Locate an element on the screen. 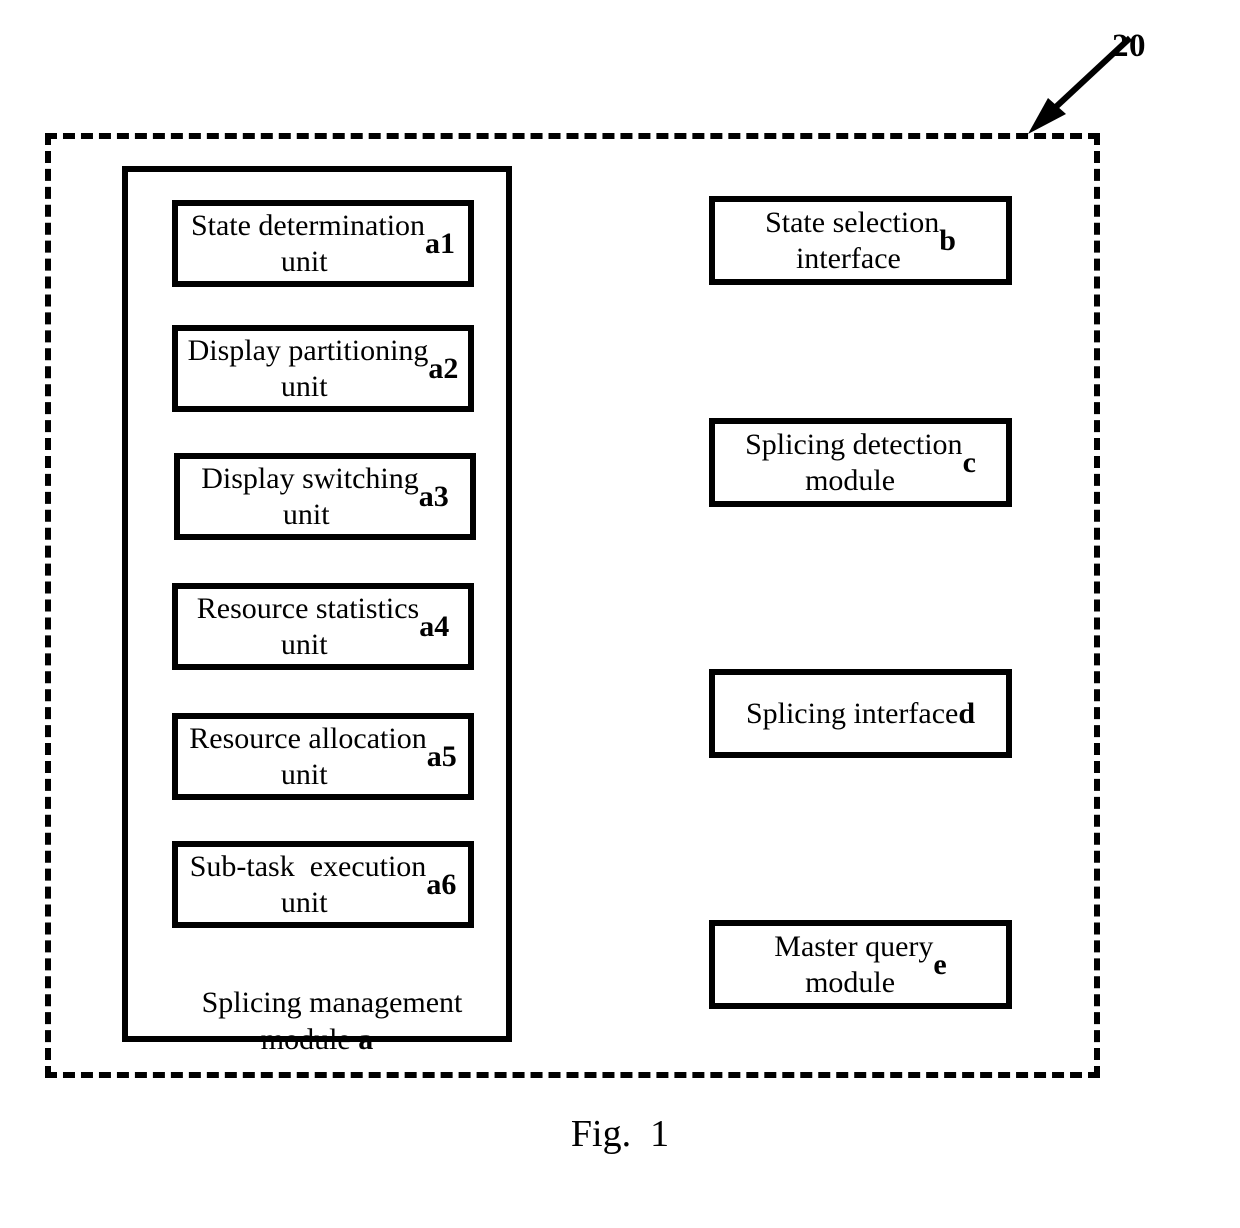 The image size is (1240, 1228). block-splicing-detection-module-c: Splicing detection module c is located at coordinates (860, 462).